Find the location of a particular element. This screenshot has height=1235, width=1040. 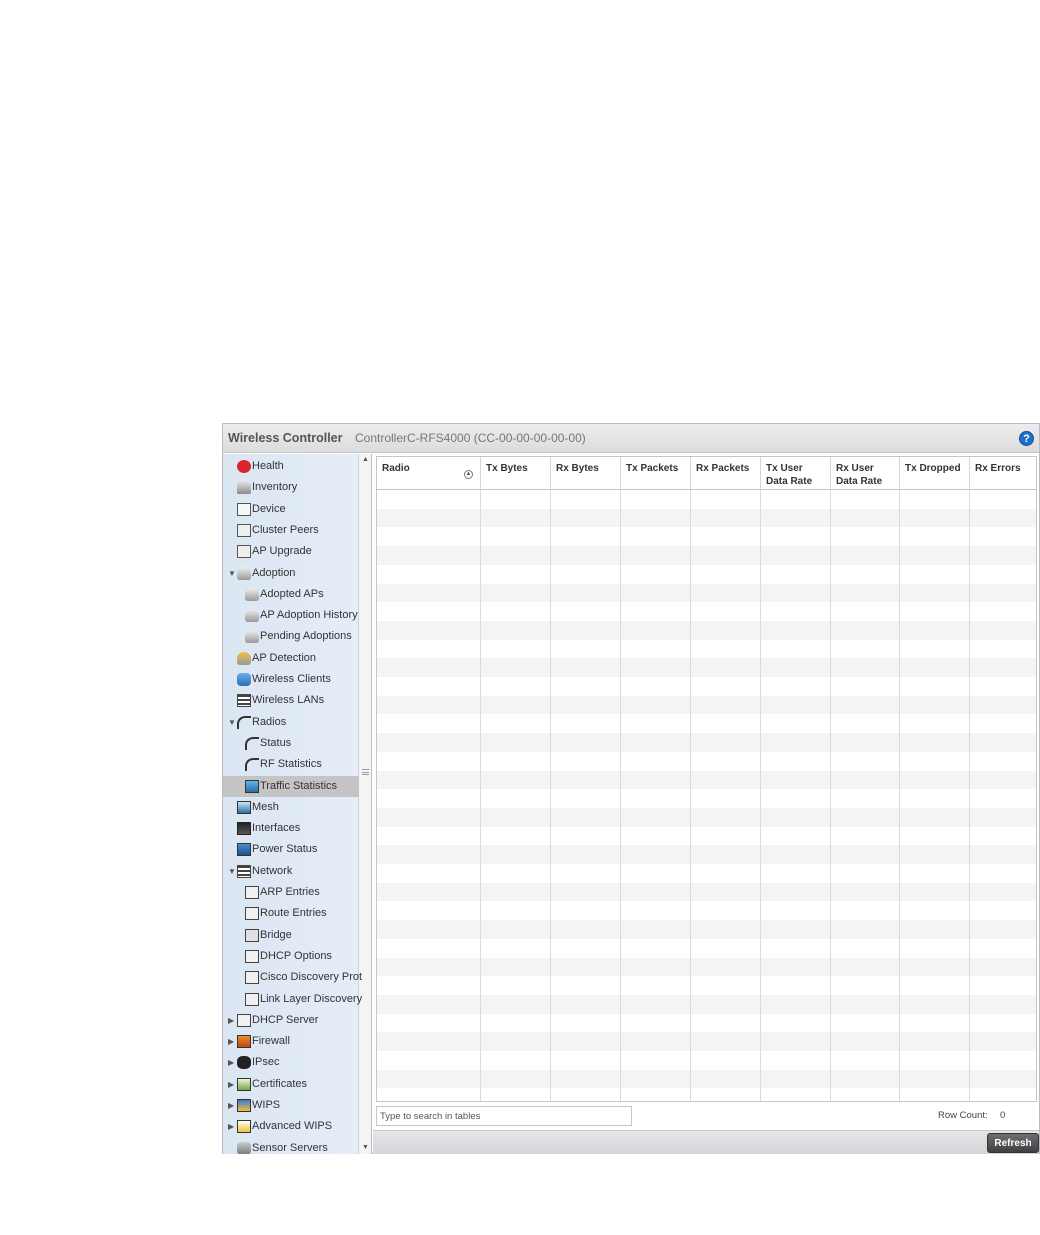

sidebar-item-label: DHCP Options is located at coordinates (296, 956).